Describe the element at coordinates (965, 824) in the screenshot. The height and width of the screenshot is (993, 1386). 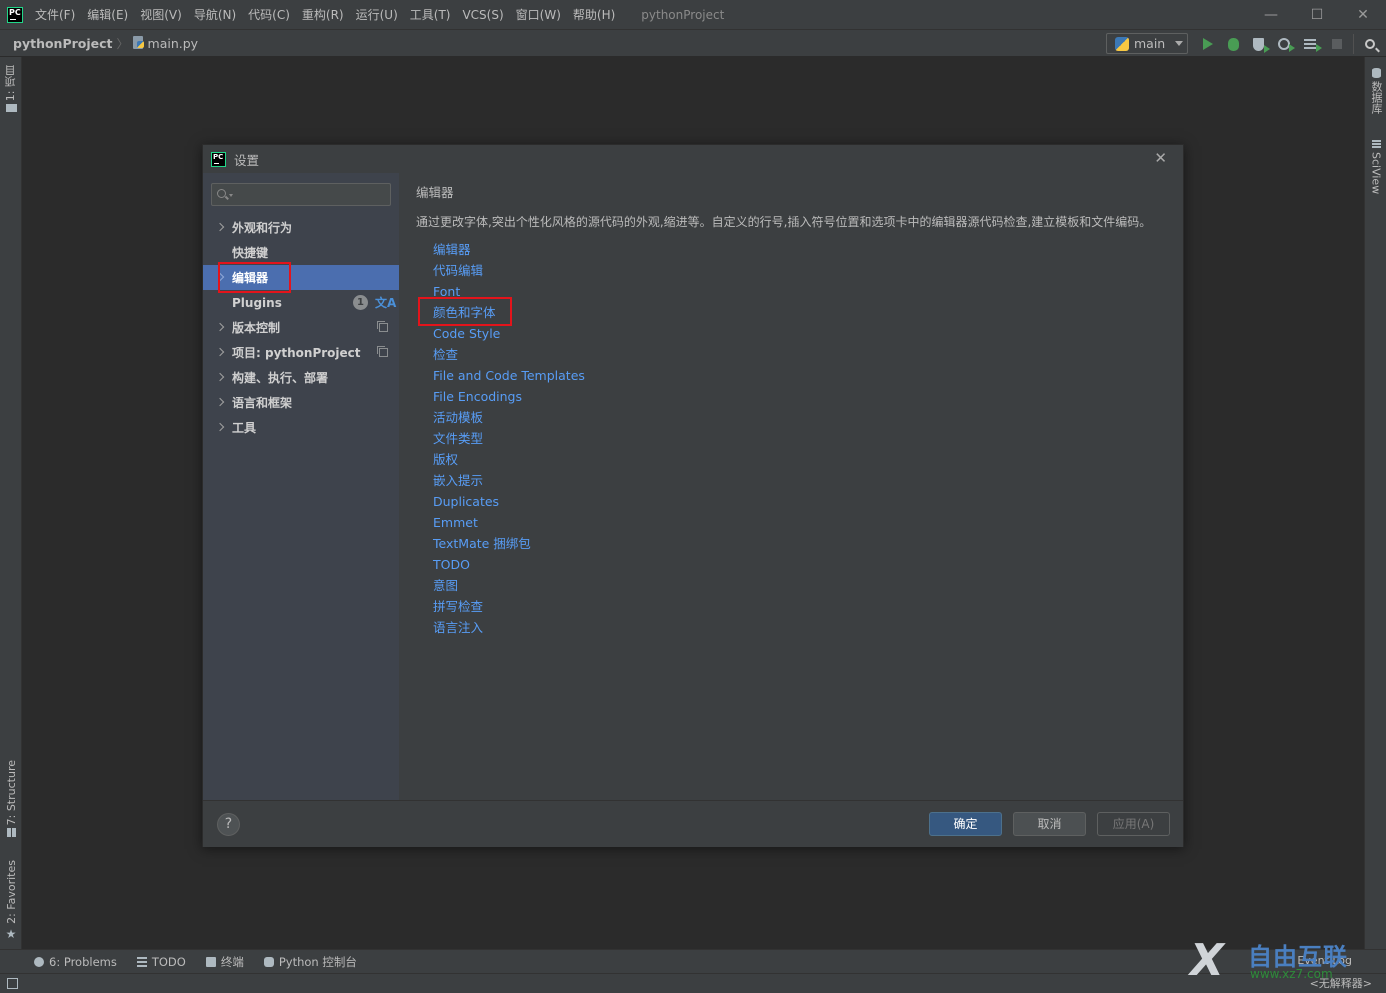
I see `ok-button: 确定` at that location.